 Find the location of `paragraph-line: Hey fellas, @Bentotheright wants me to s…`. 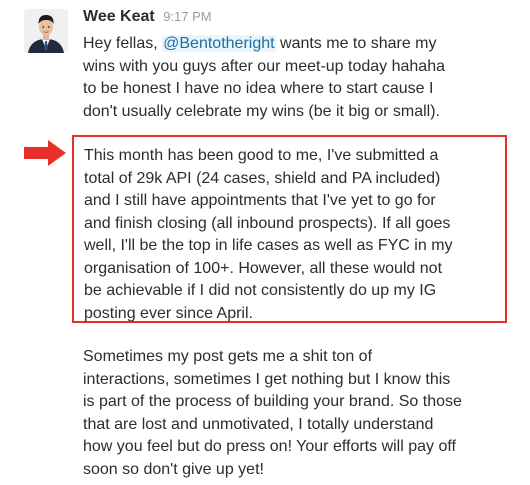

paragraph-line: Hey fellas, @Bentotheright wants me to s… is located at coordinates (293, 44).